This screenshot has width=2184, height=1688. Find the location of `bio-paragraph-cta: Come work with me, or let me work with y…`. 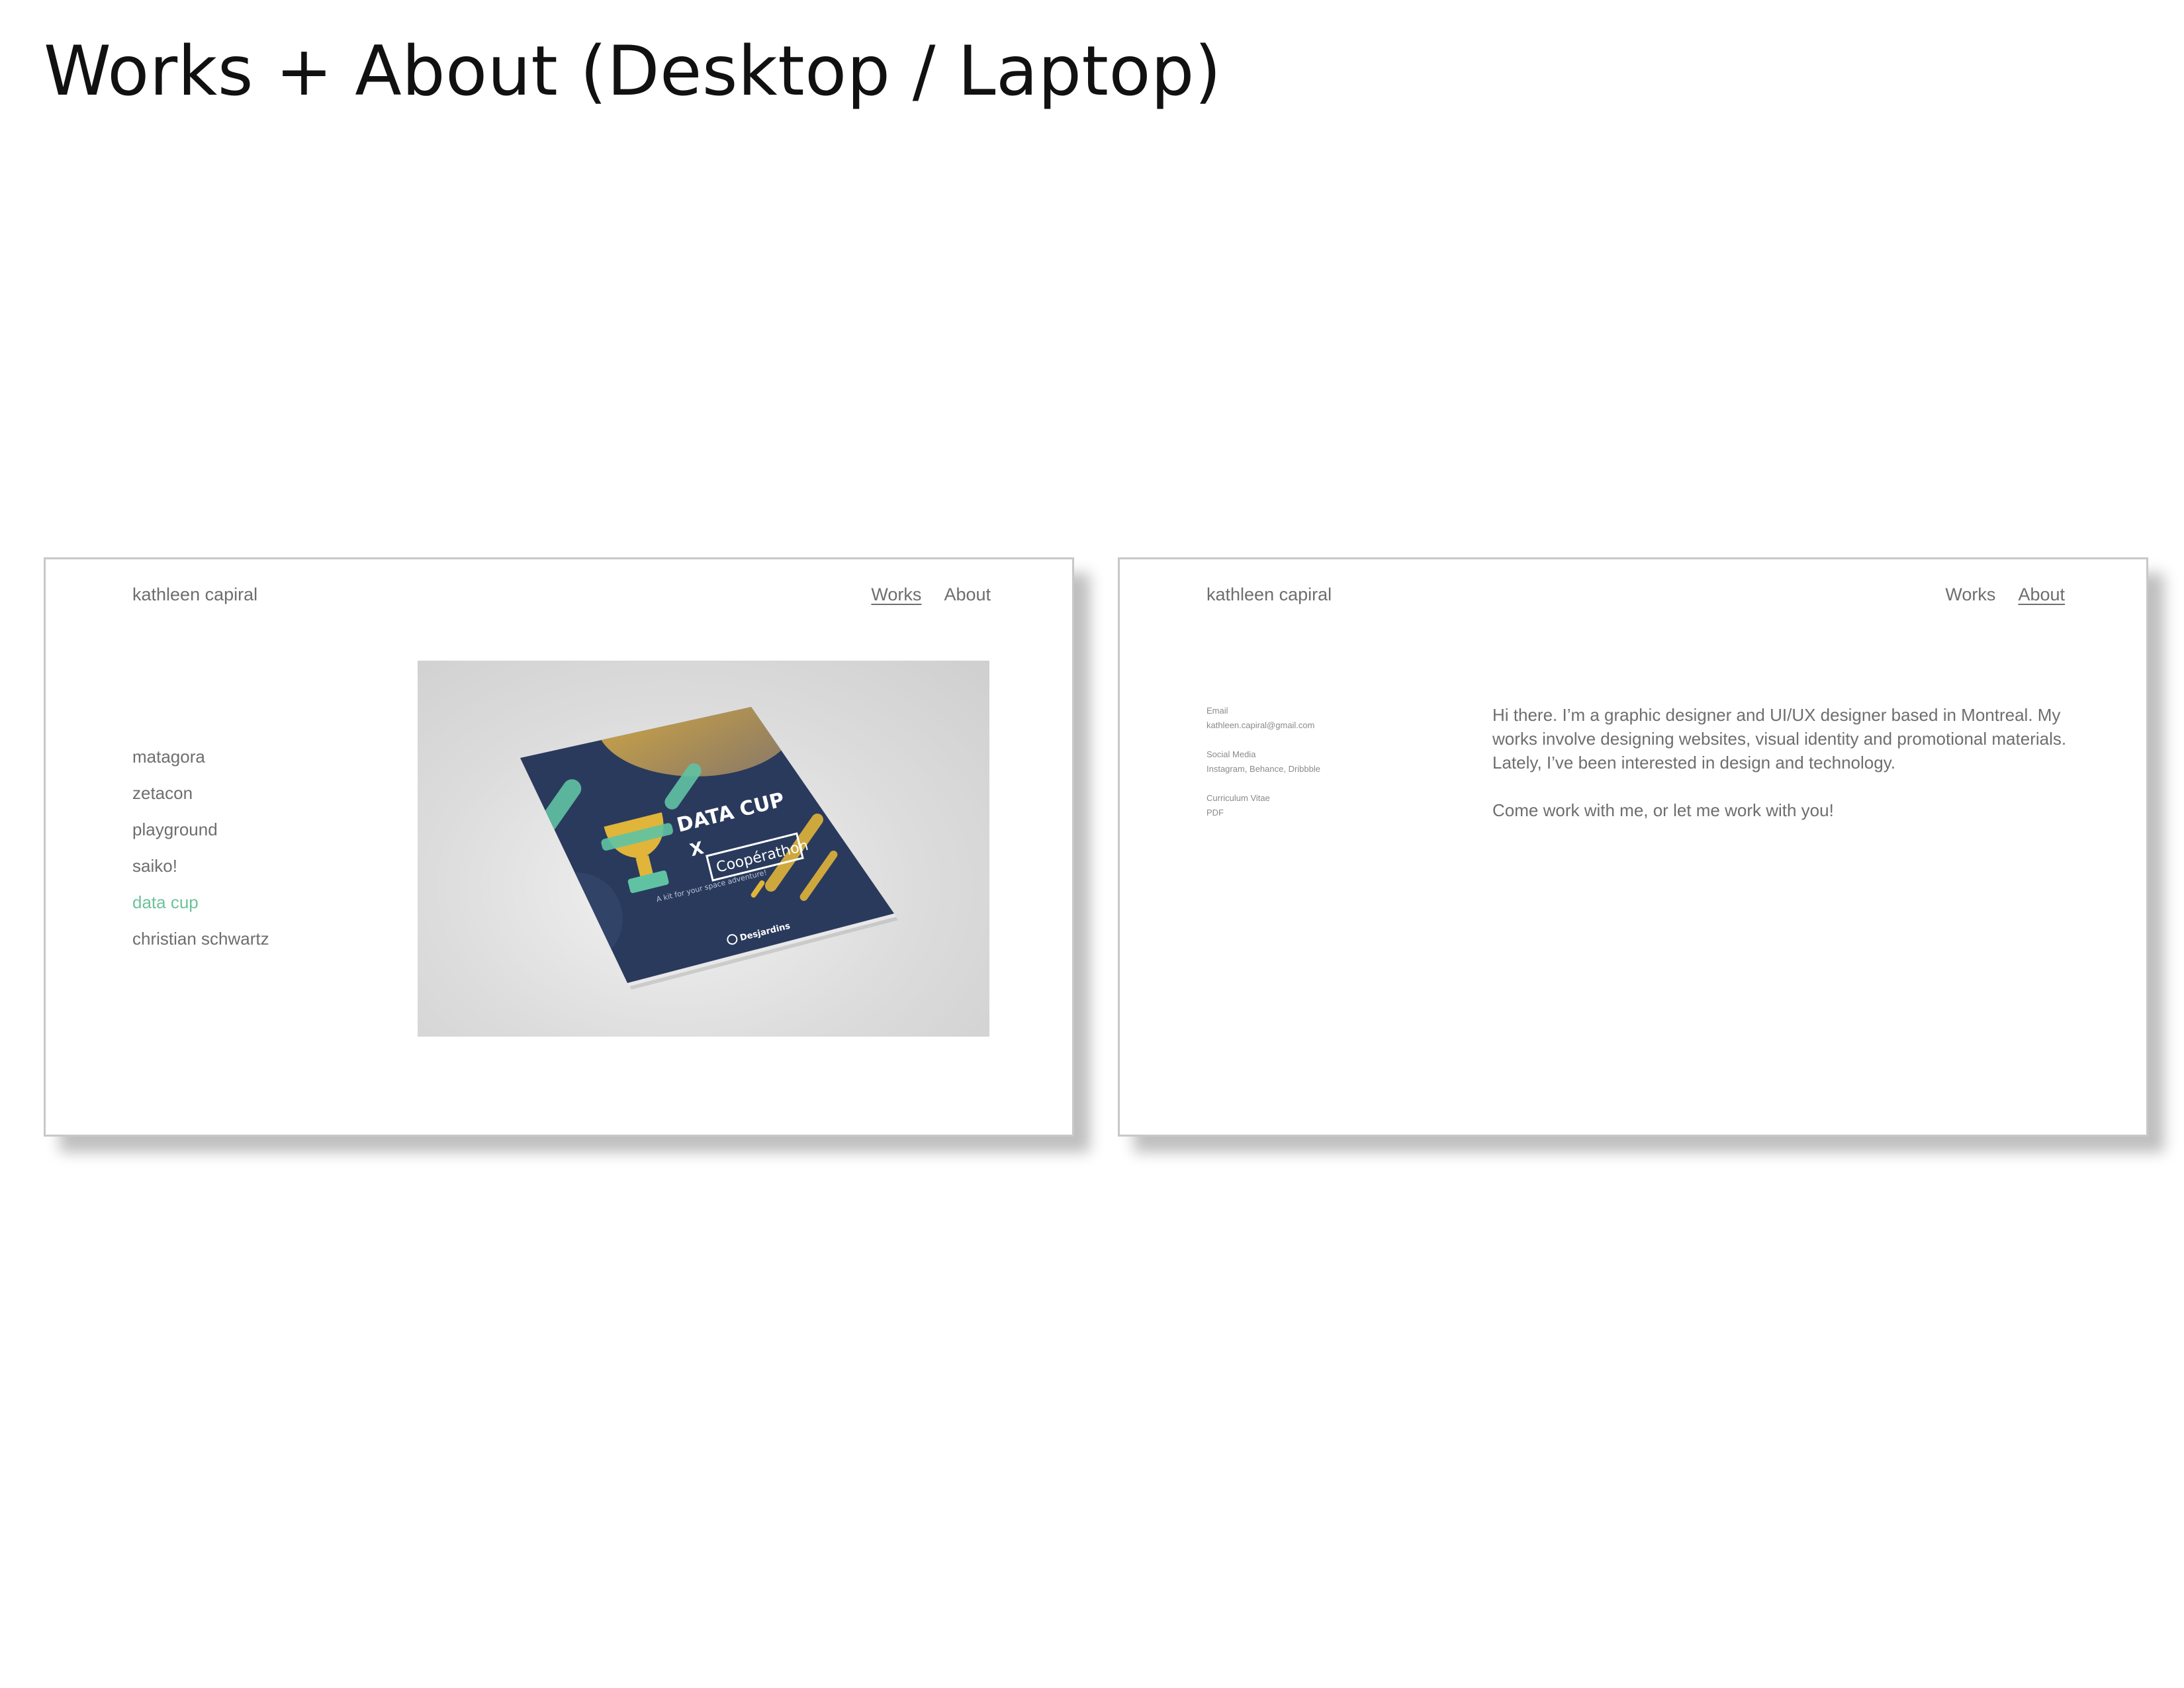

bio-paragraph-cta: Come work with me, or let me work with y… is located at coordinates (1663, 810).